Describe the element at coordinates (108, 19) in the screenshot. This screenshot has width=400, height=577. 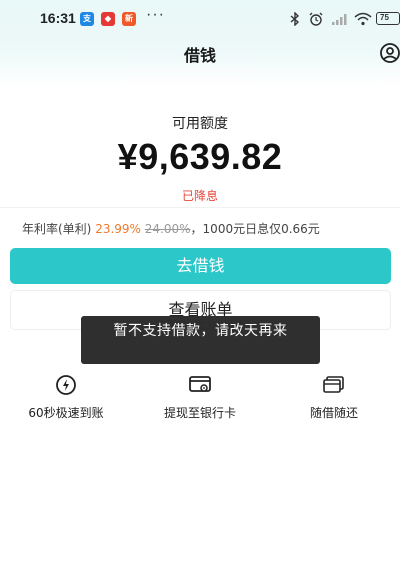
I see `app-red-icon: ◆` at that location.